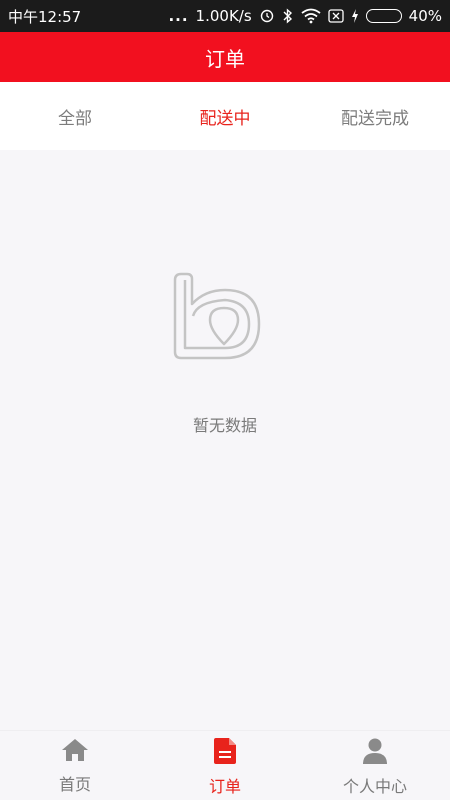  Describe the element at coordinates (75, 116) in the screenshot. I see `tab-all: 全部` at that location.